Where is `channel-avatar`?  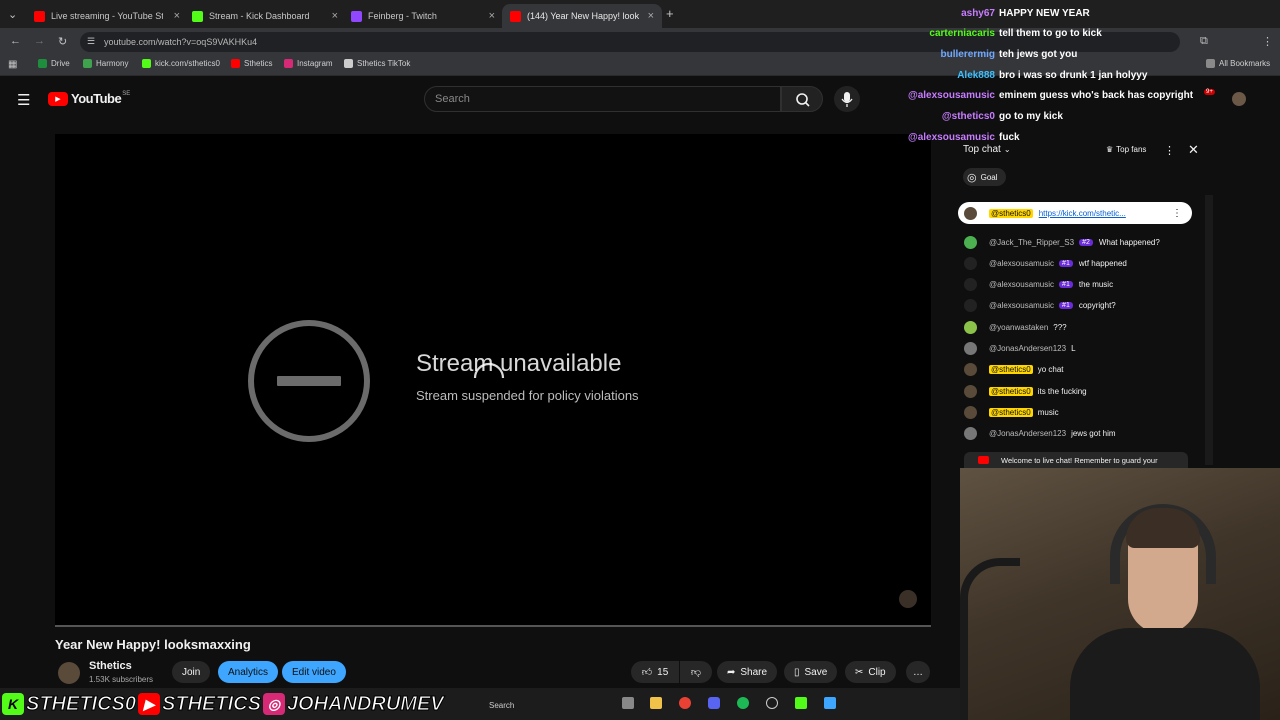 channel-avatar is located at coordinates (69, 673).